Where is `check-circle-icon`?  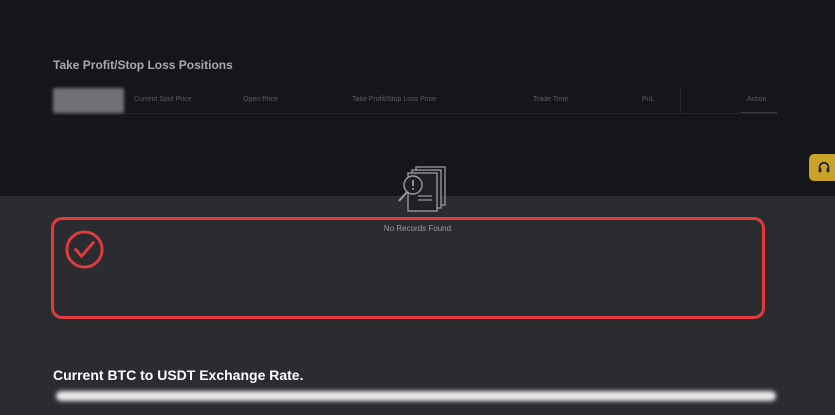 check-circle-icon is located at coordinates (84, 249).